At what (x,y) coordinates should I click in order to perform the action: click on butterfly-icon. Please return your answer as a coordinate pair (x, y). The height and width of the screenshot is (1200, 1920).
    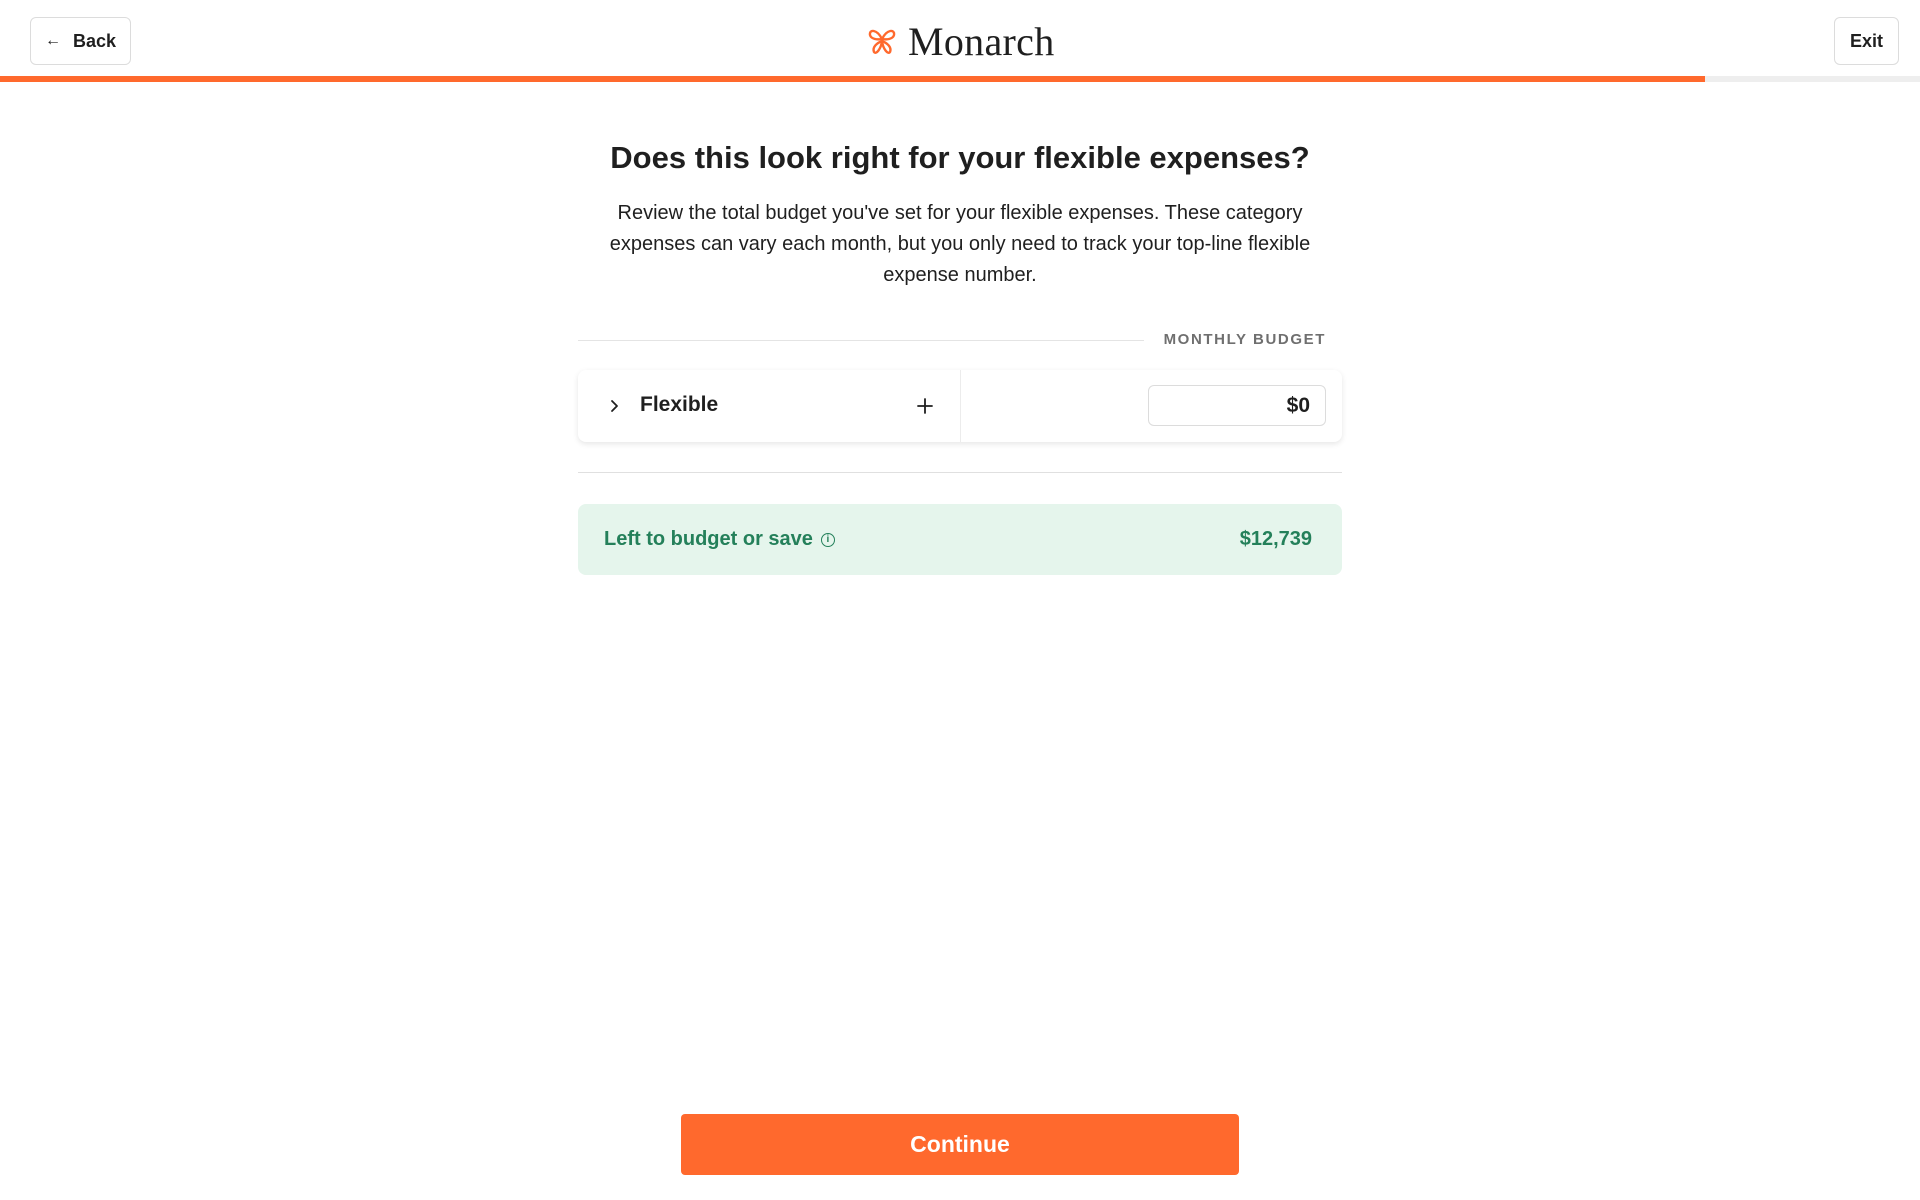
    Looking at the image, I should click on (882, 41).